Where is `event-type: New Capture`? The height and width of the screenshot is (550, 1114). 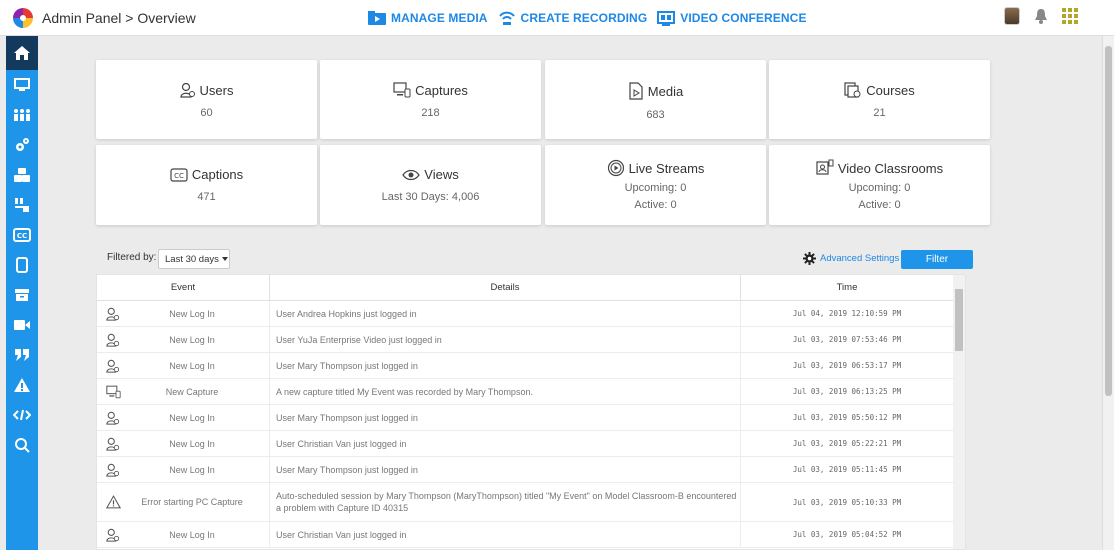 event-type: New Capture is located at coordinates (192, 391).